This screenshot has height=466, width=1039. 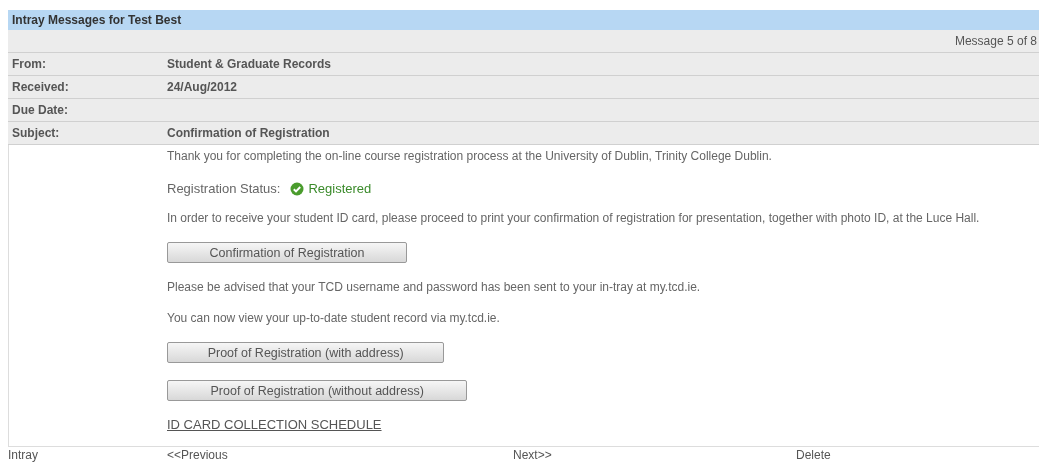 I want to click on footer-link: Delete, so click(x=813, y=455).